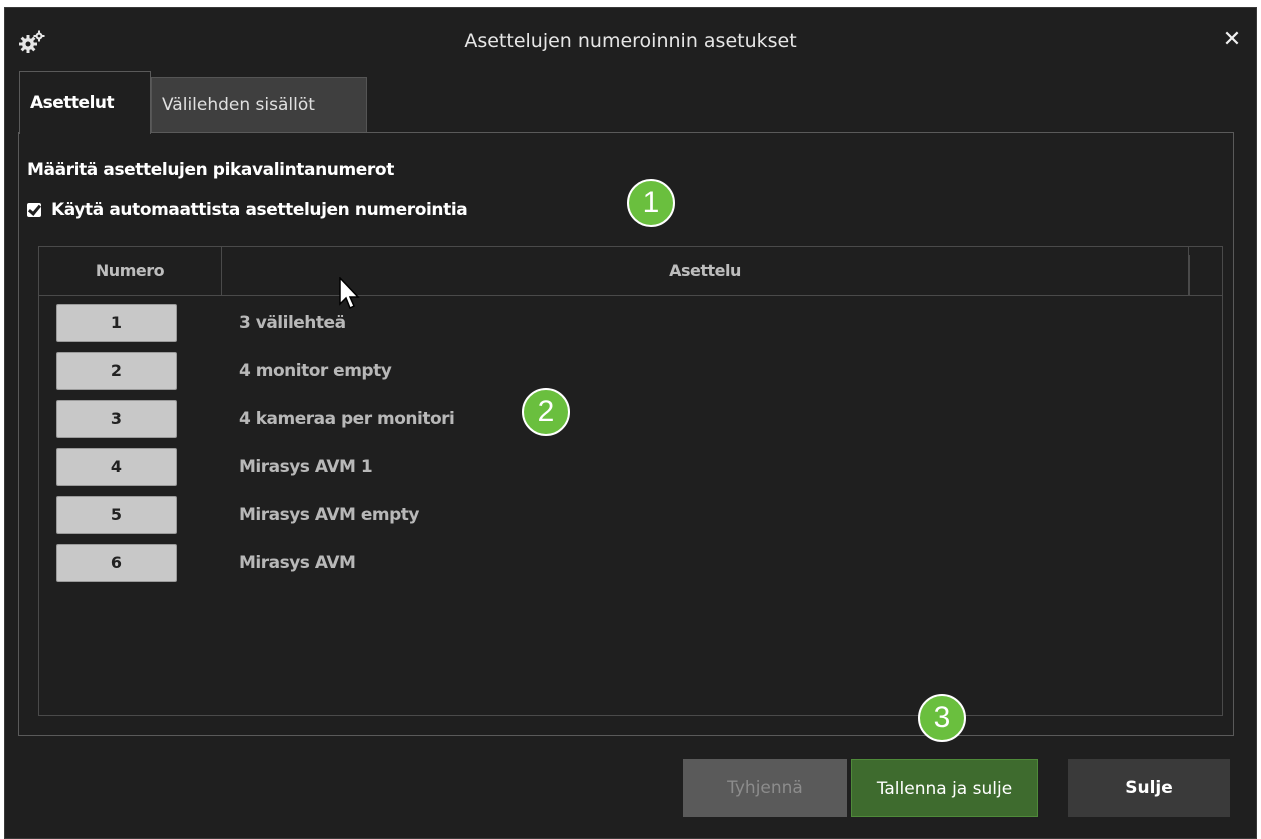 The image size is (1261, 839). What do you see at coordinates (259, 105) in the screenshot?
I see `tab-tab-contents: Välilehden sisällöt` at bounding box center [259, 105].